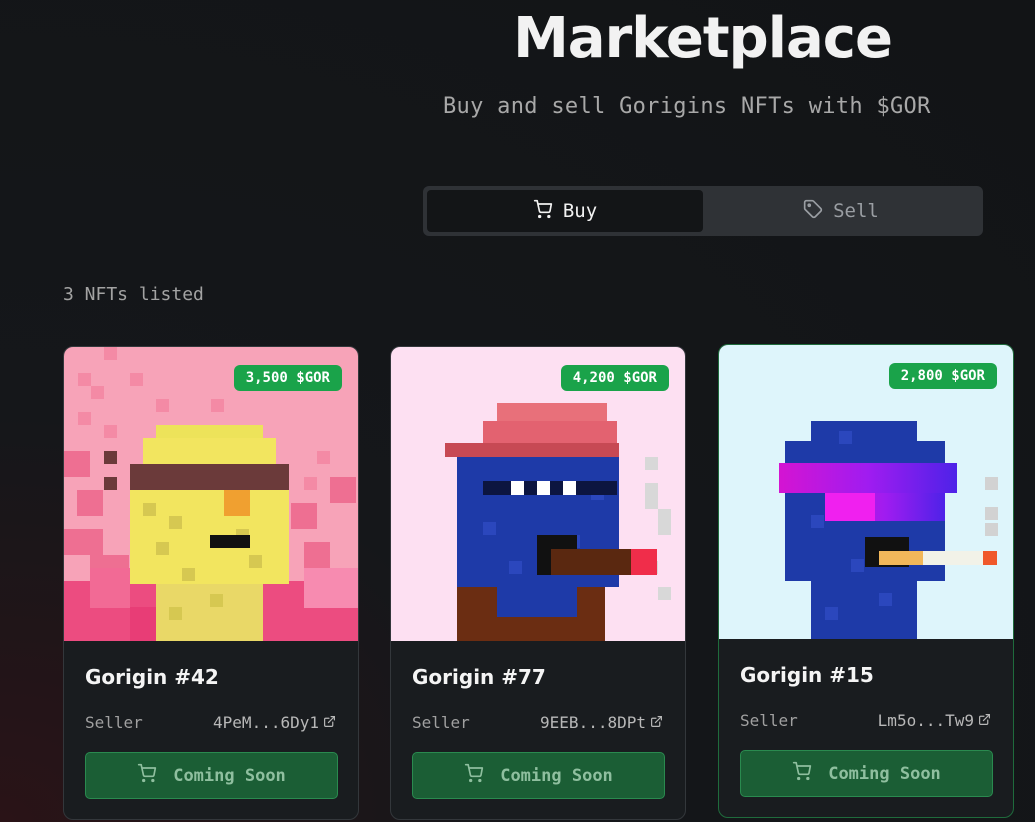 The image size is (1035, 822). I want to click on nft-name: Gorigin #77, so click(479, 677).